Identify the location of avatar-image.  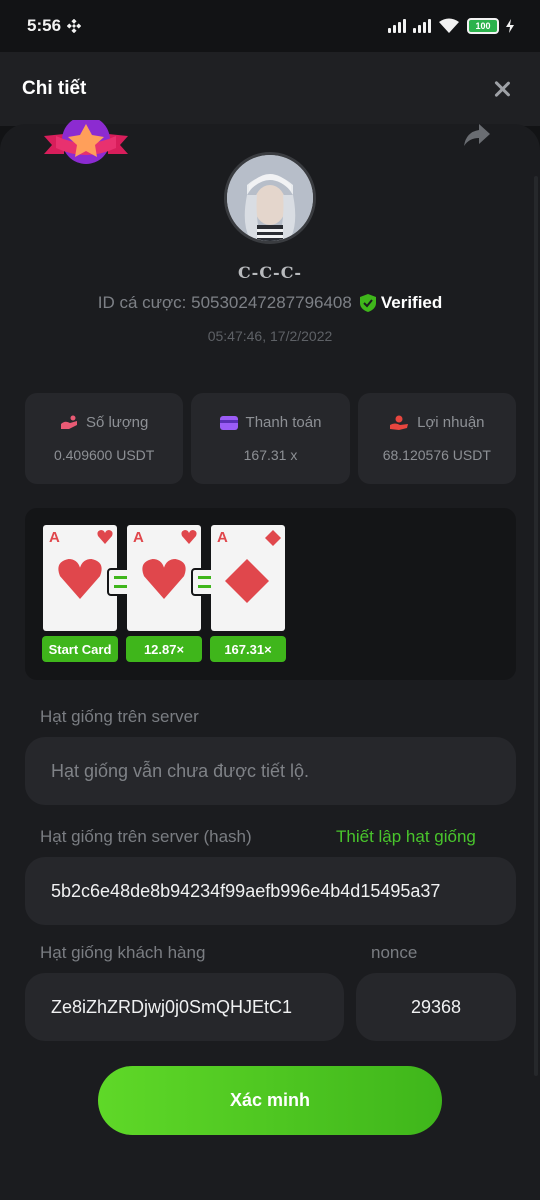
(270, 198).